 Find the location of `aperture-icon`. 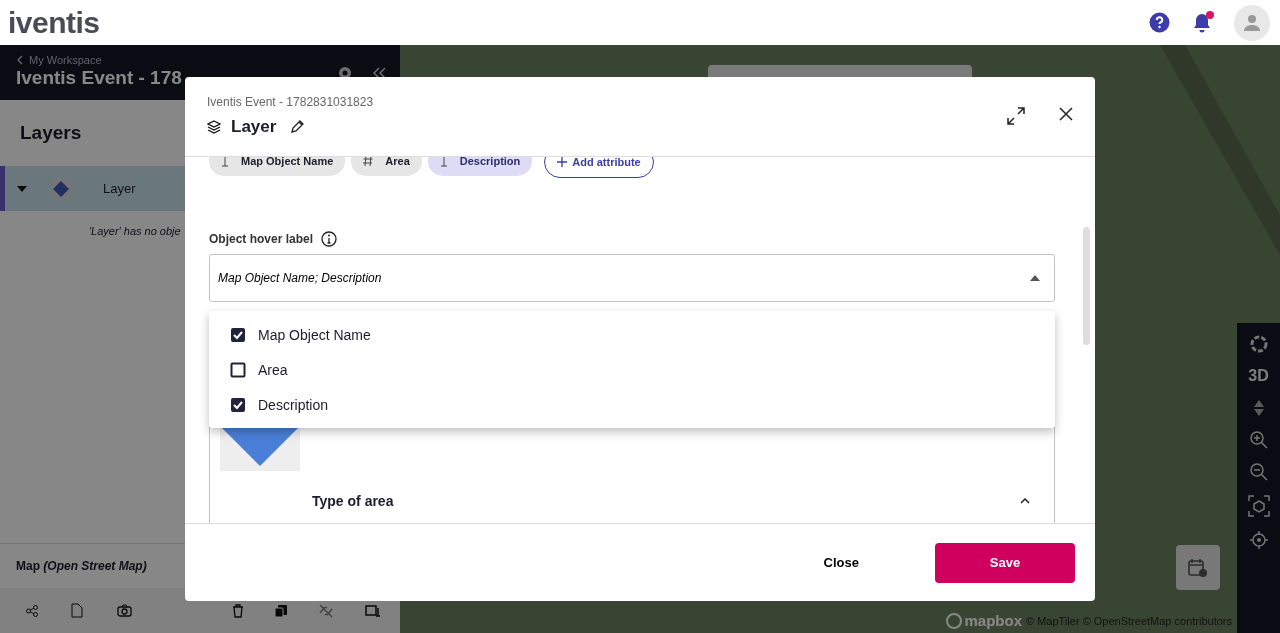

aperture-icon is located at coordinates (1258, 344).